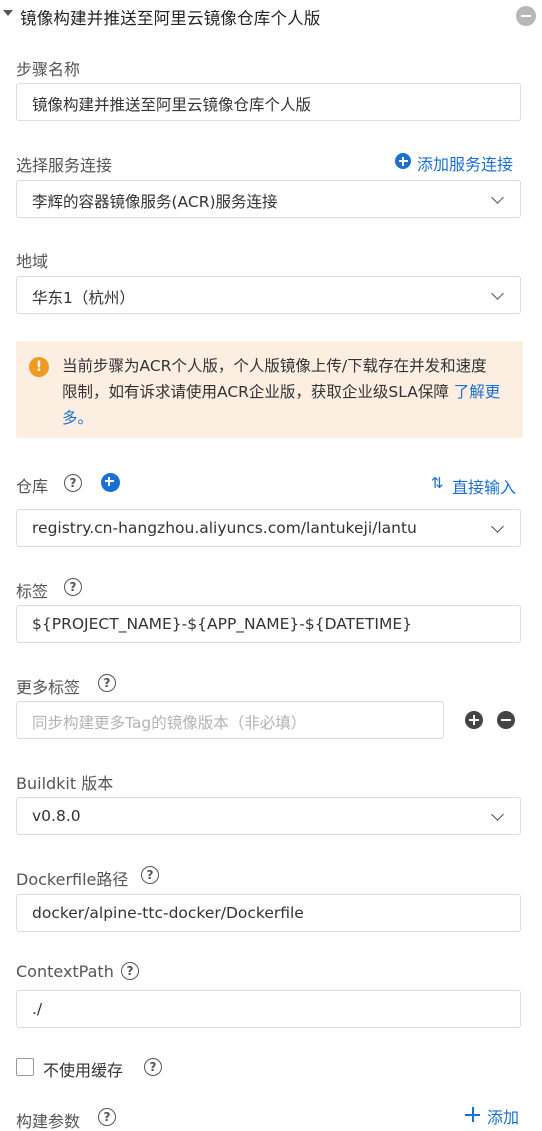 The image size is (542, 1131). I want to click on service-connection-select: 李辉的容器镜像服务(ACR)服务连接, so click(268, 199).